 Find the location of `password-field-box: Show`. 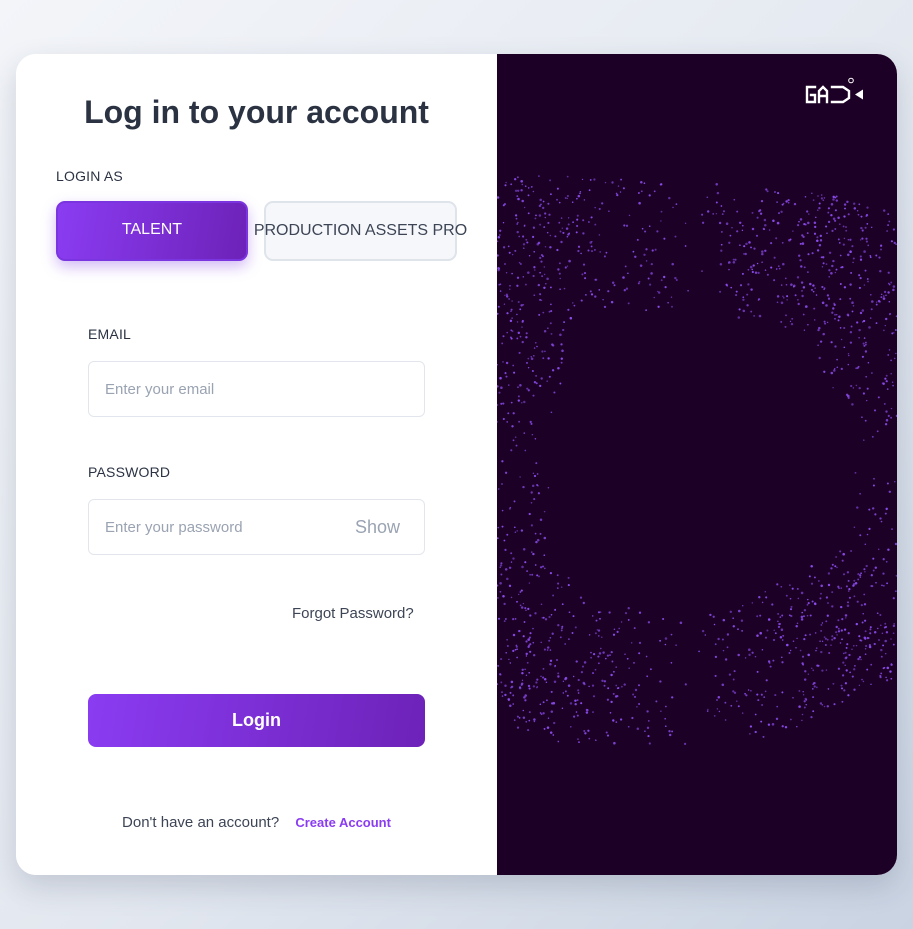

password-field-box: Show is located at coordinates (256, 527).